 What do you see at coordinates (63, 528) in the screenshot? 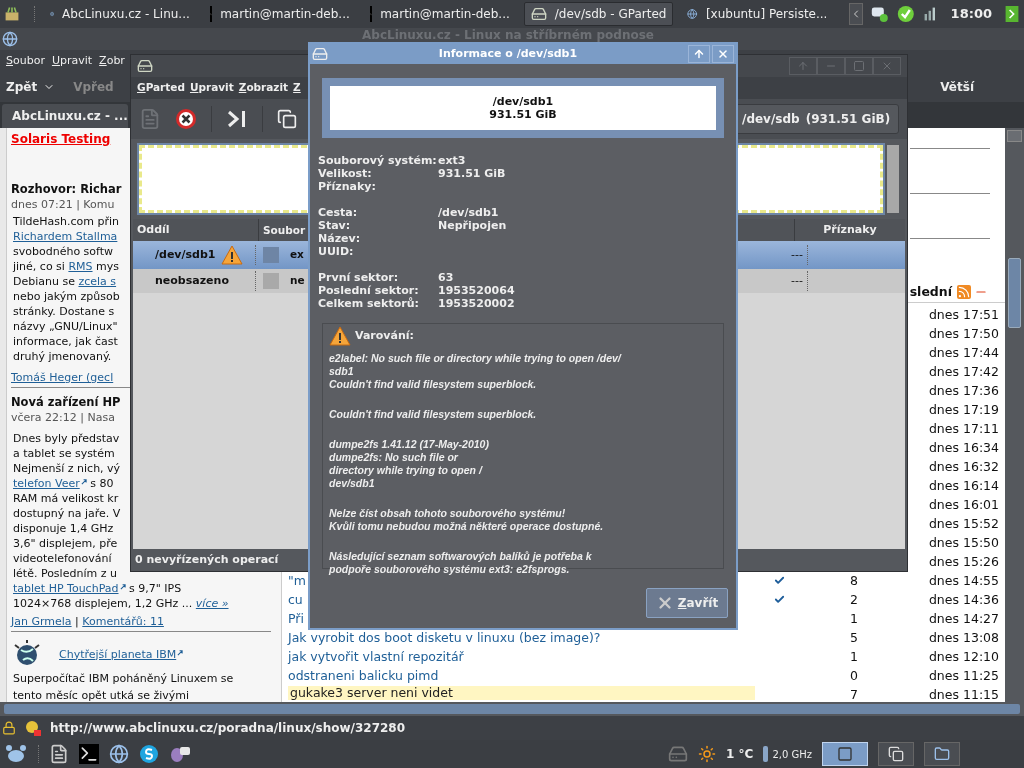
I see `text: disponuje 1,4 GHz` at bounding box center [63, 528].